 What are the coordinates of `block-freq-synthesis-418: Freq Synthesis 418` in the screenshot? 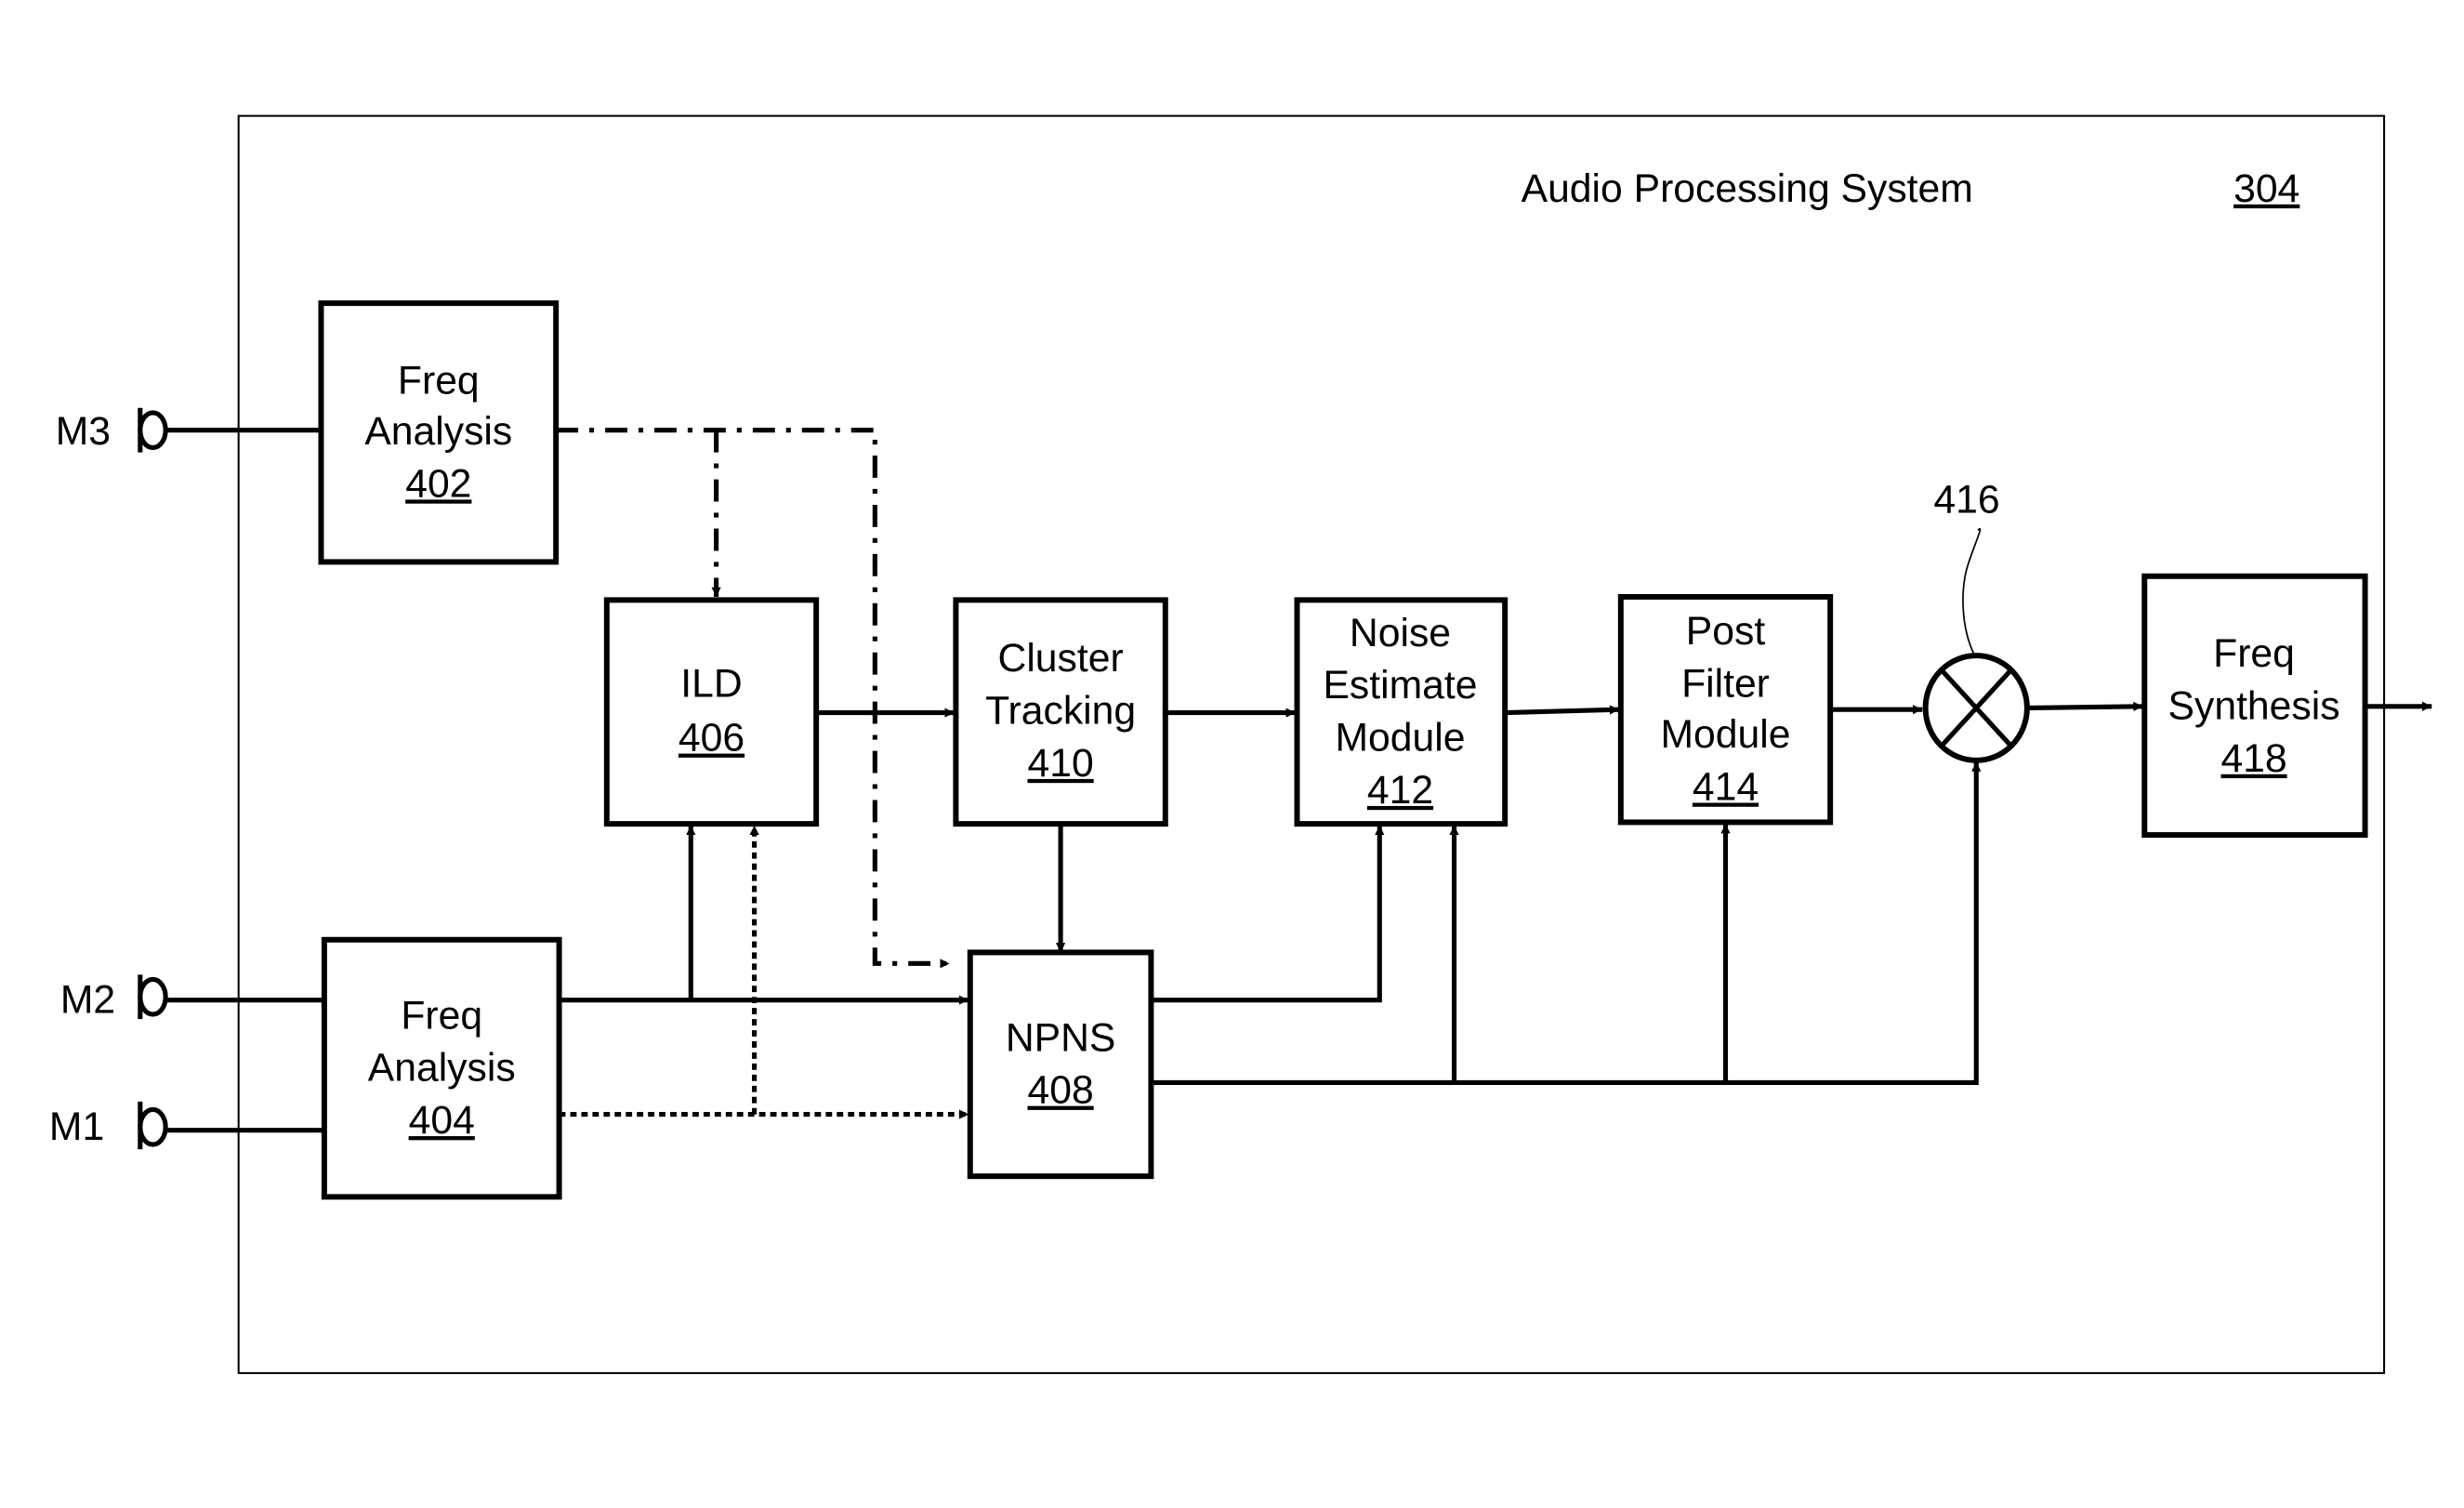 It's located at (2254, 706).